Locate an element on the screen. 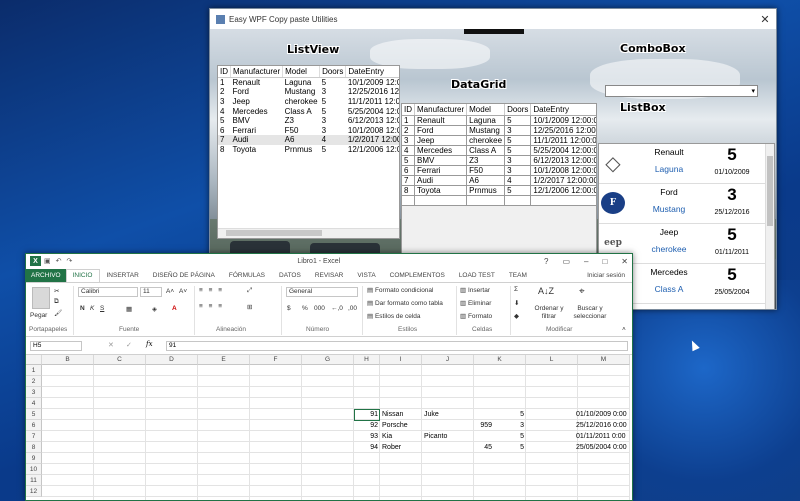 The width and height of the screenshot is (800, 501). paste-icon is located at coordinates (41, 298).